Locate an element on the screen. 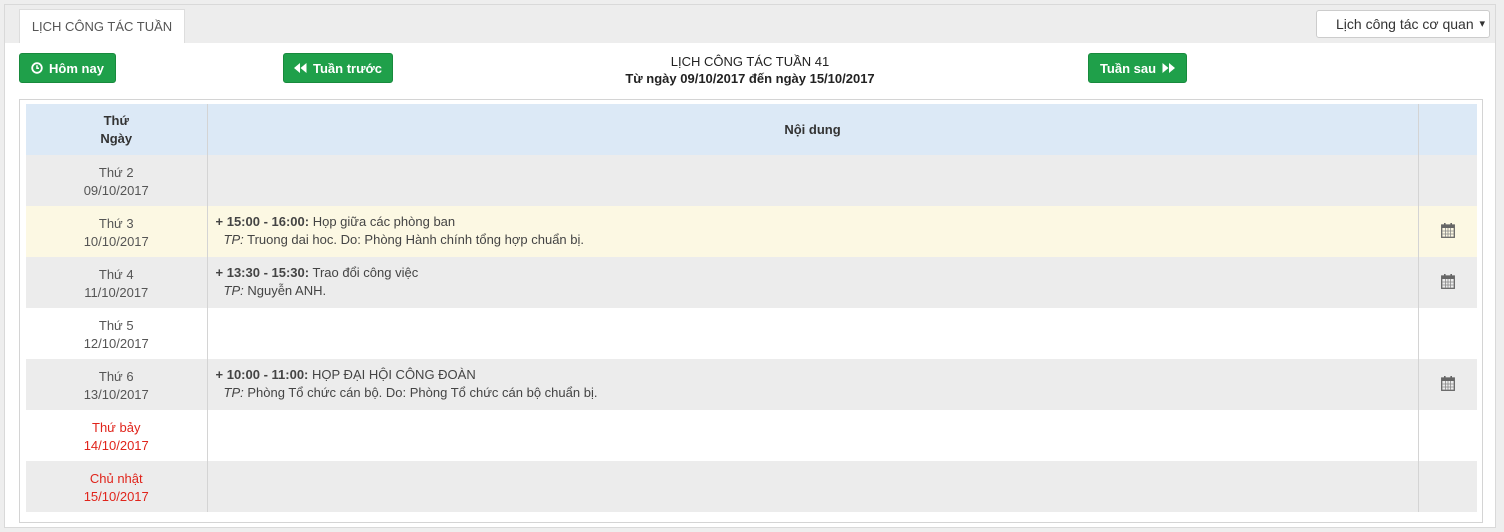 The width and height of the screenshot is (1504, 532). event-title: HỌP ĐẠI HỘI CÔNG ĐOÀN is located at coordinates (392, 374).